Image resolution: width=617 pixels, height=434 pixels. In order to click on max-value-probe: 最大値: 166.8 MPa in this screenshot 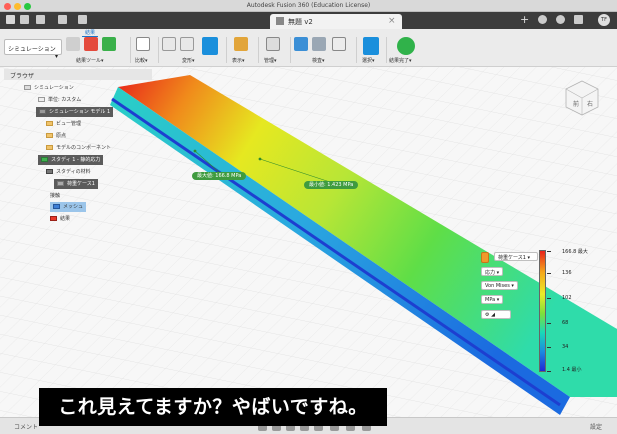, I will do `click(219, 176)`.